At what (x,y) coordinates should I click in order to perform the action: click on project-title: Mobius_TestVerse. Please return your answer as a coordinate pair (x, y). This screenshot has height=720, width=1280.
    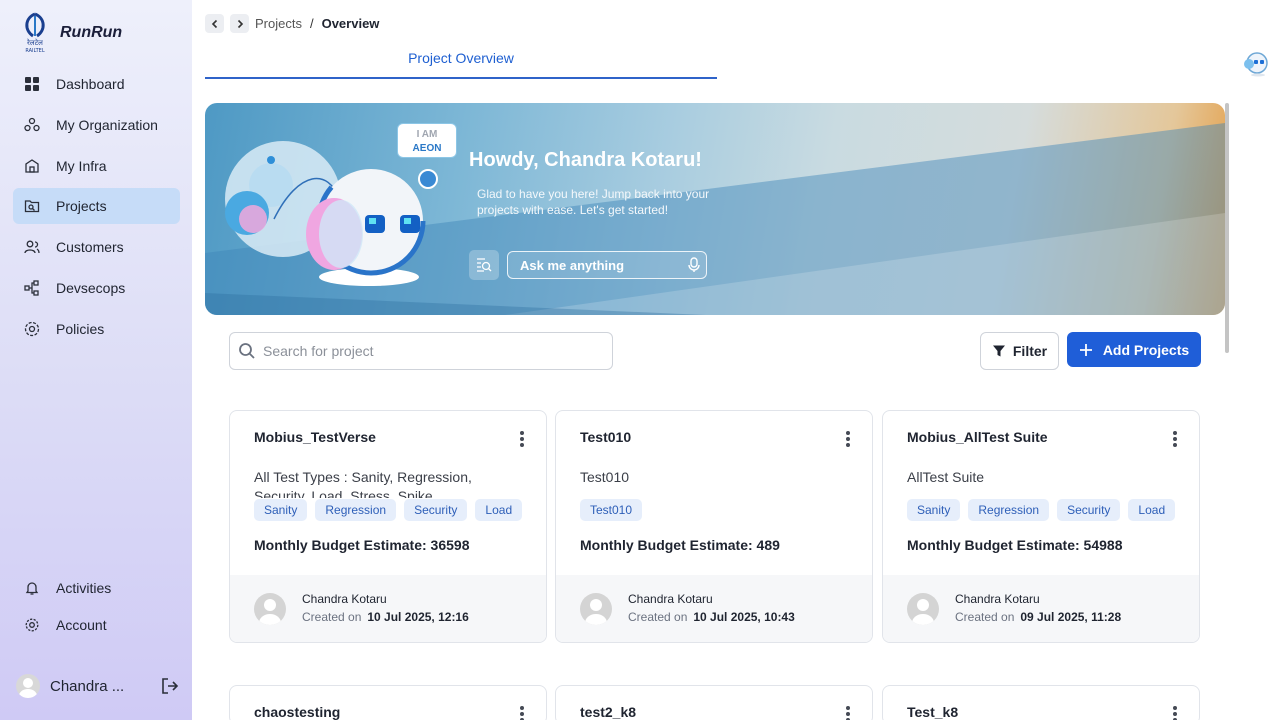
    Looking at the image, I should click on (315, 437).